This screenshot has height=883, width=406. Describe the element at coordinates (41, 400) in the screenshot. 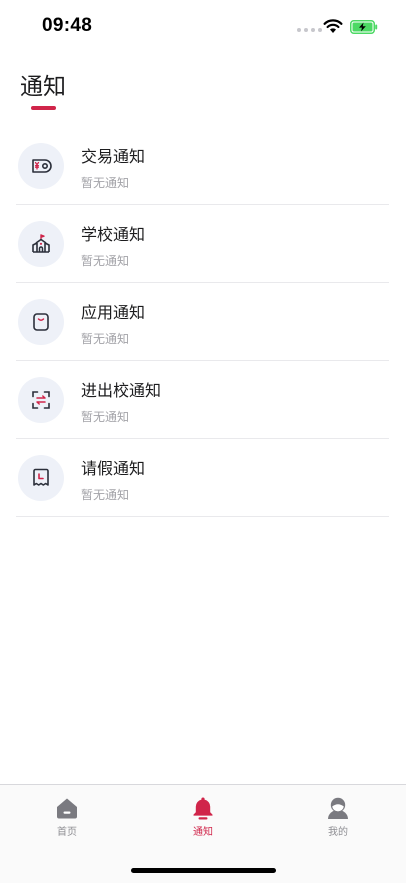

I see `scan-transfer-icon` at that location.